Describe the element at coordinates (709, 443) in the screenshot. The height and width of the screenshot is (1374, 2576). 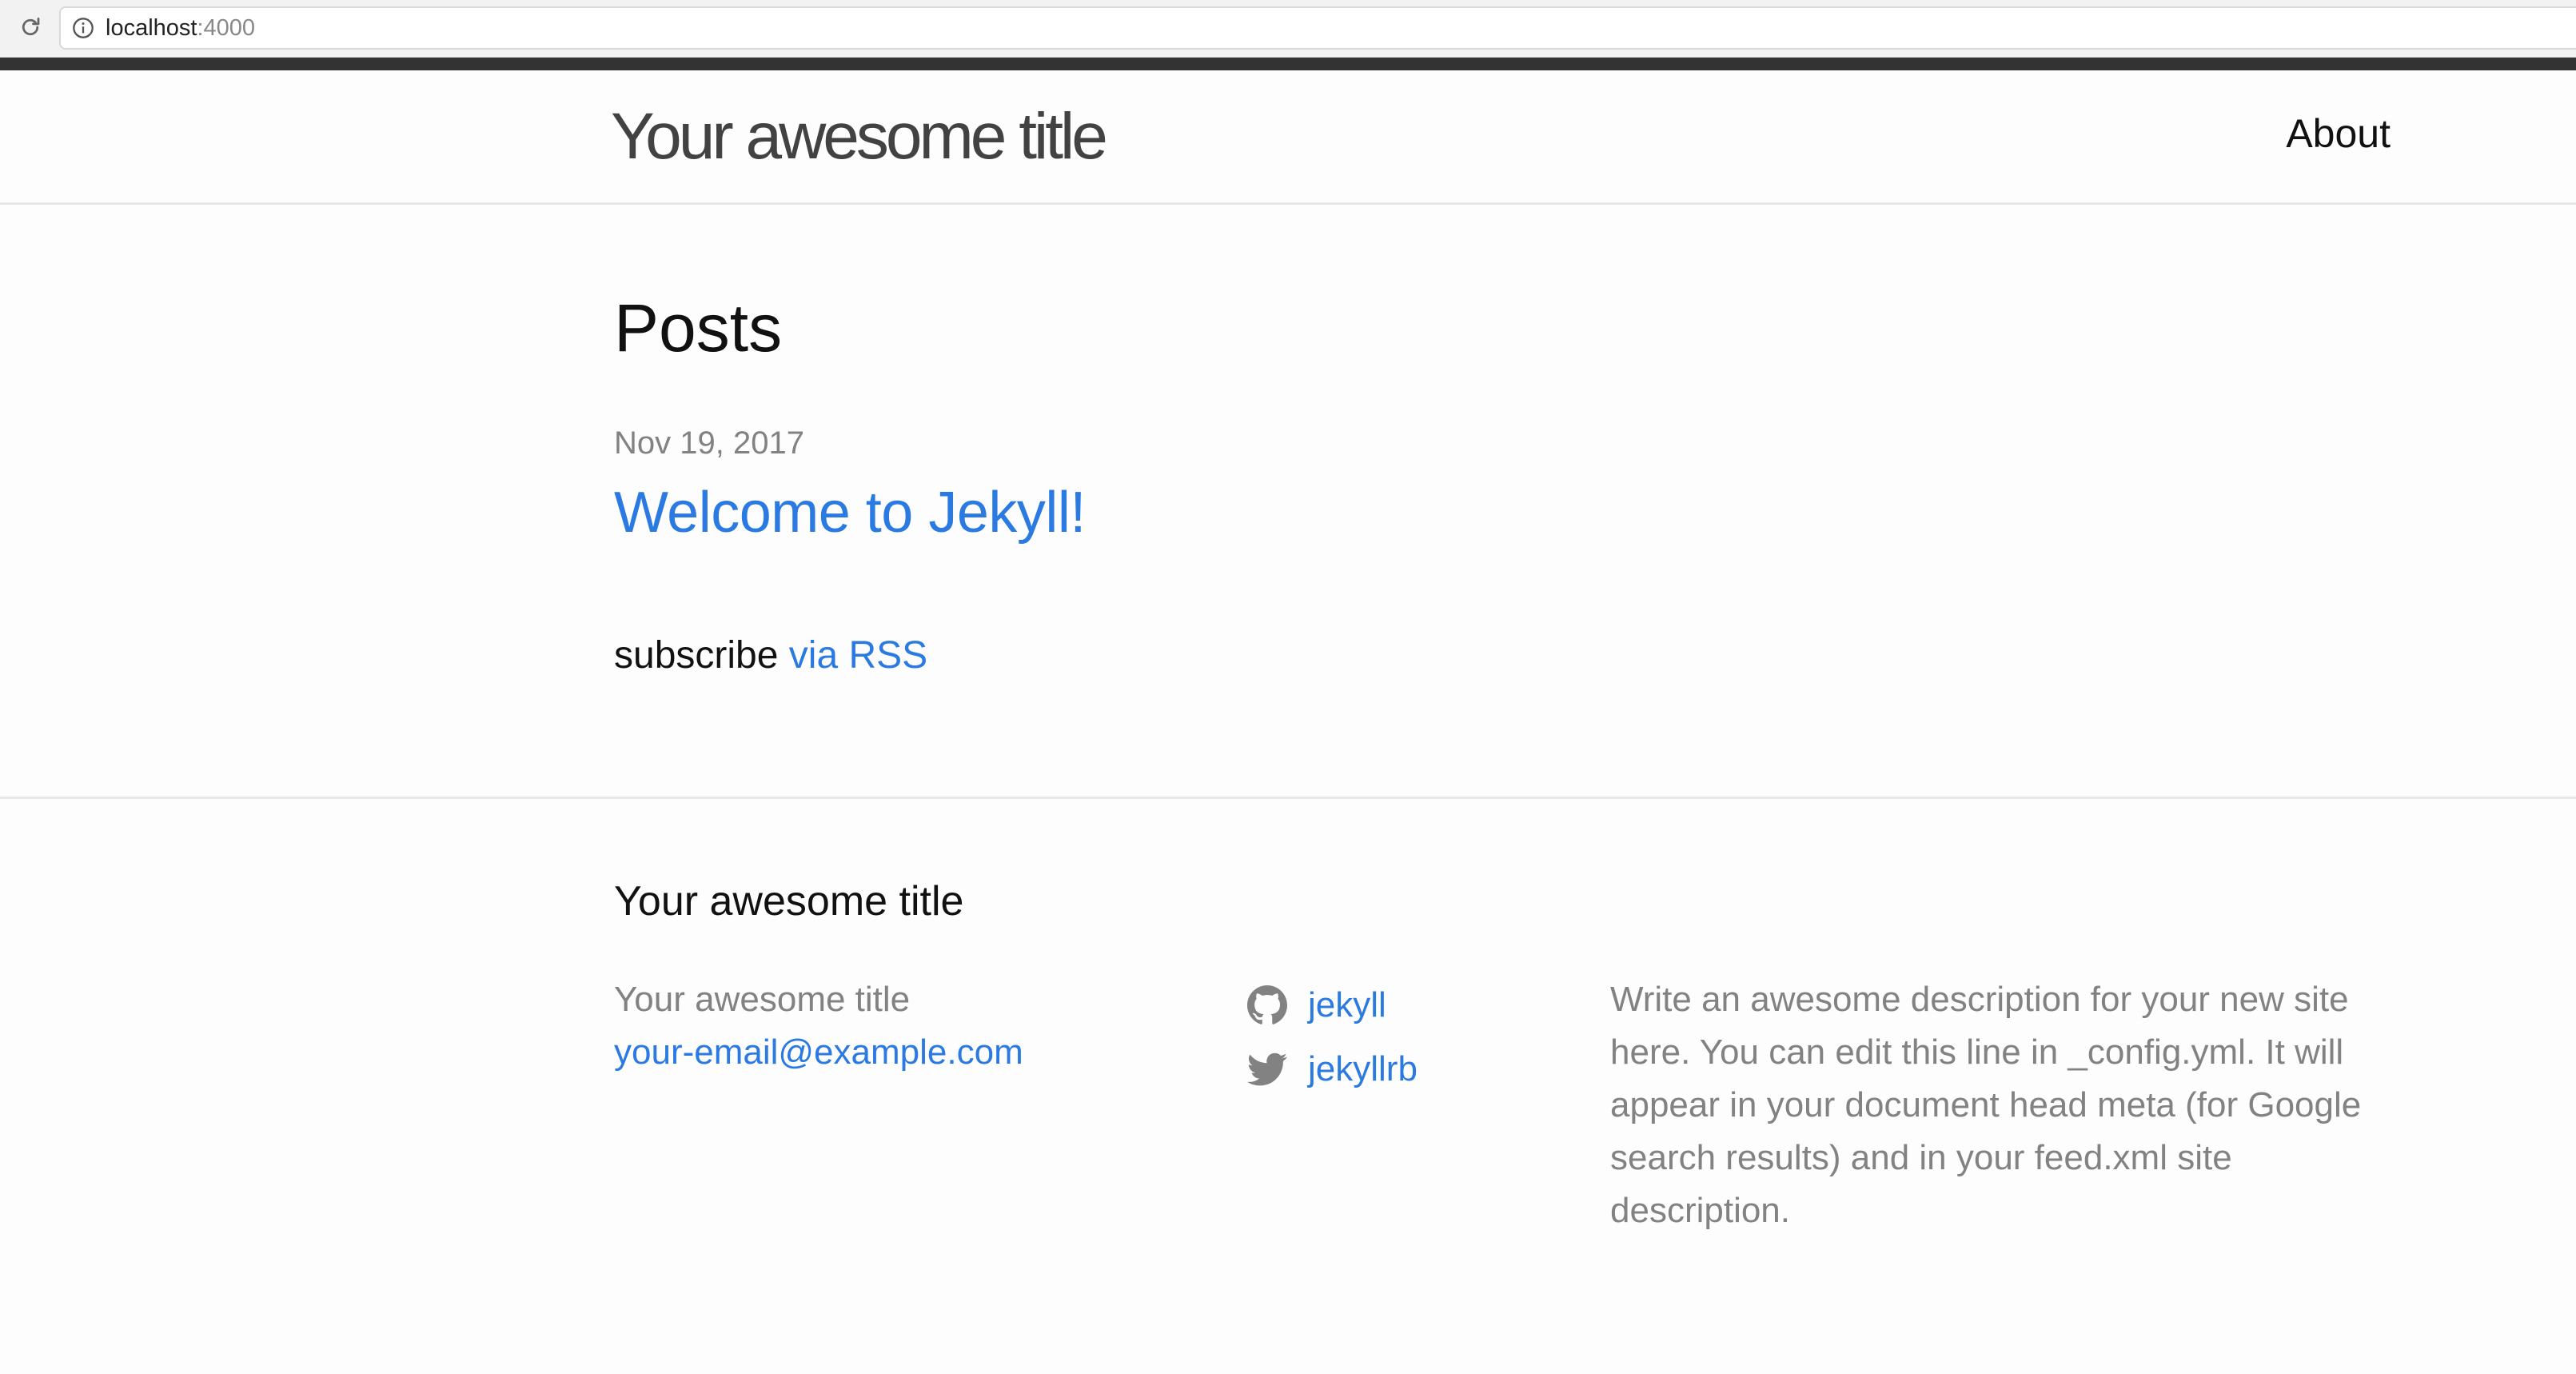
I see `post-date: Nov 19, 2017` at that location.